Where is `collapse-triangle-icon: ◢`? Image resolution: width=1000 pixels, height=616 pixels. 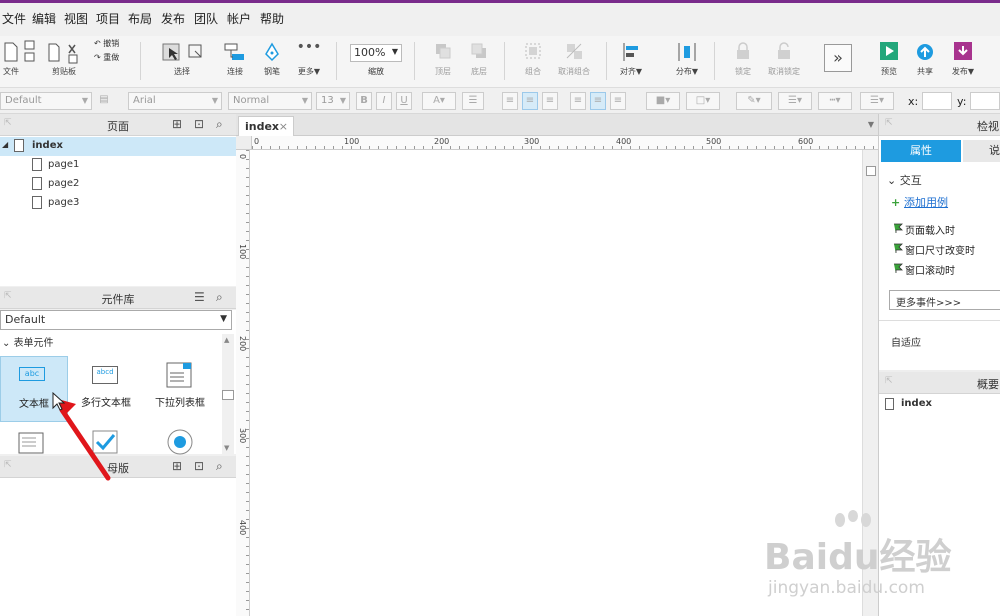
collapse-triangle-icon: ◢ is located at coordinates (5, 144).